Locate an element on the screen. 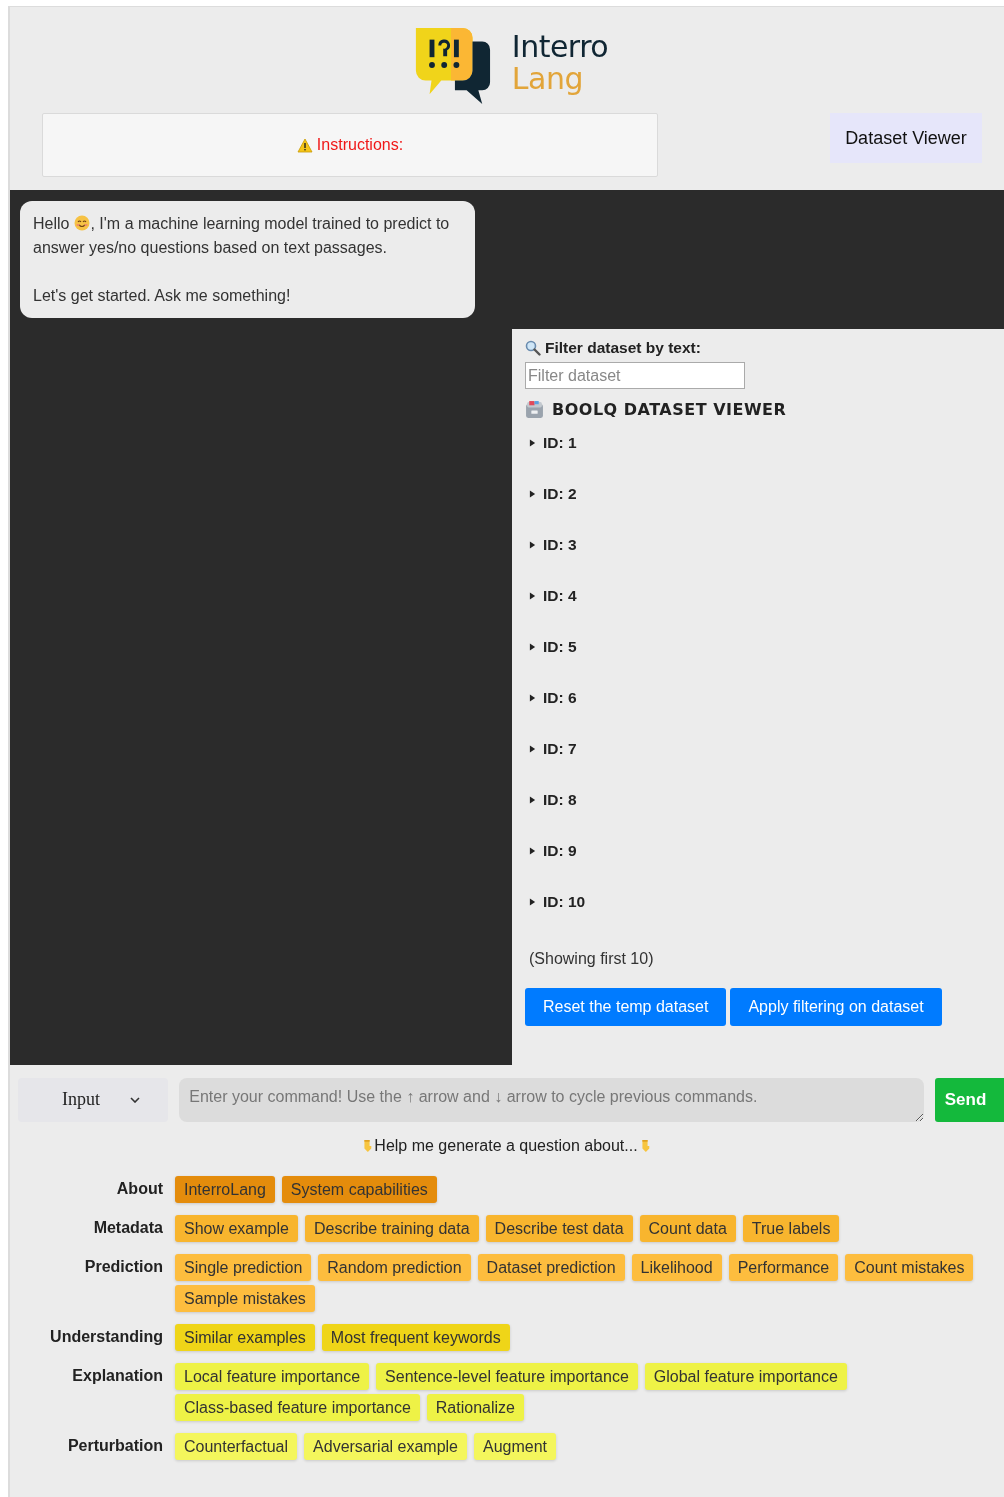 This screenshot has width=1004, height=1497. showing-note: (Showing first 10) is located at coordinates (591, 959).